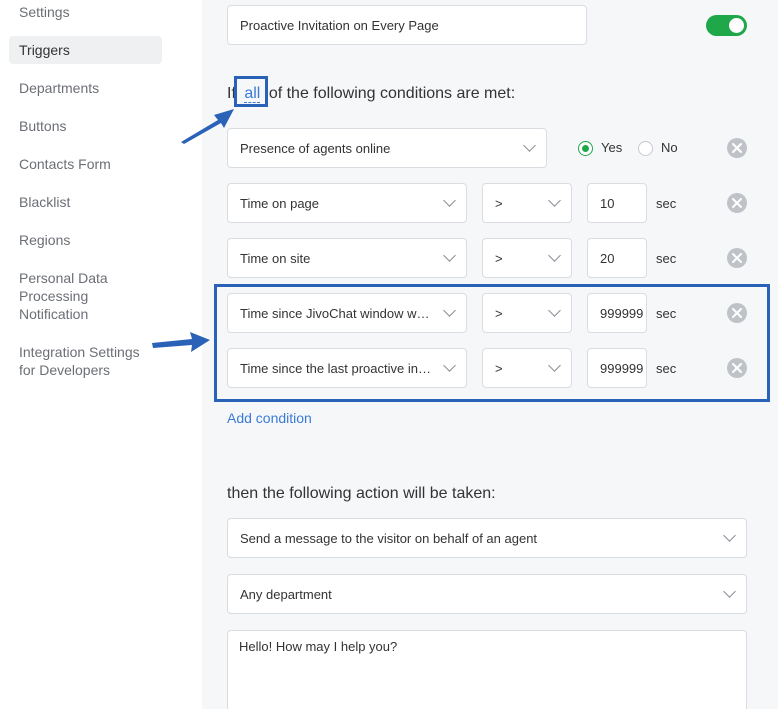 The image size is (778, 709). Describe the element at coordinates (85, 88) in the screenshot. I see `sidebar-item-departments: Departments` at that location.